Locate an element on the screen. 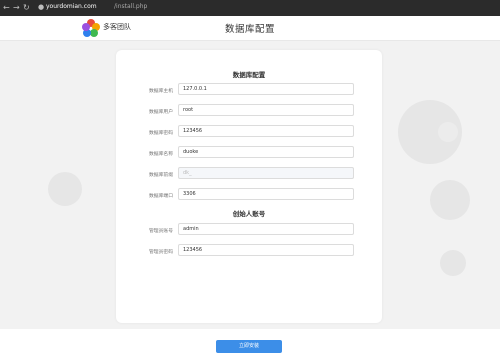  reload-icon: ↻ is located at coordinates (26, 8).